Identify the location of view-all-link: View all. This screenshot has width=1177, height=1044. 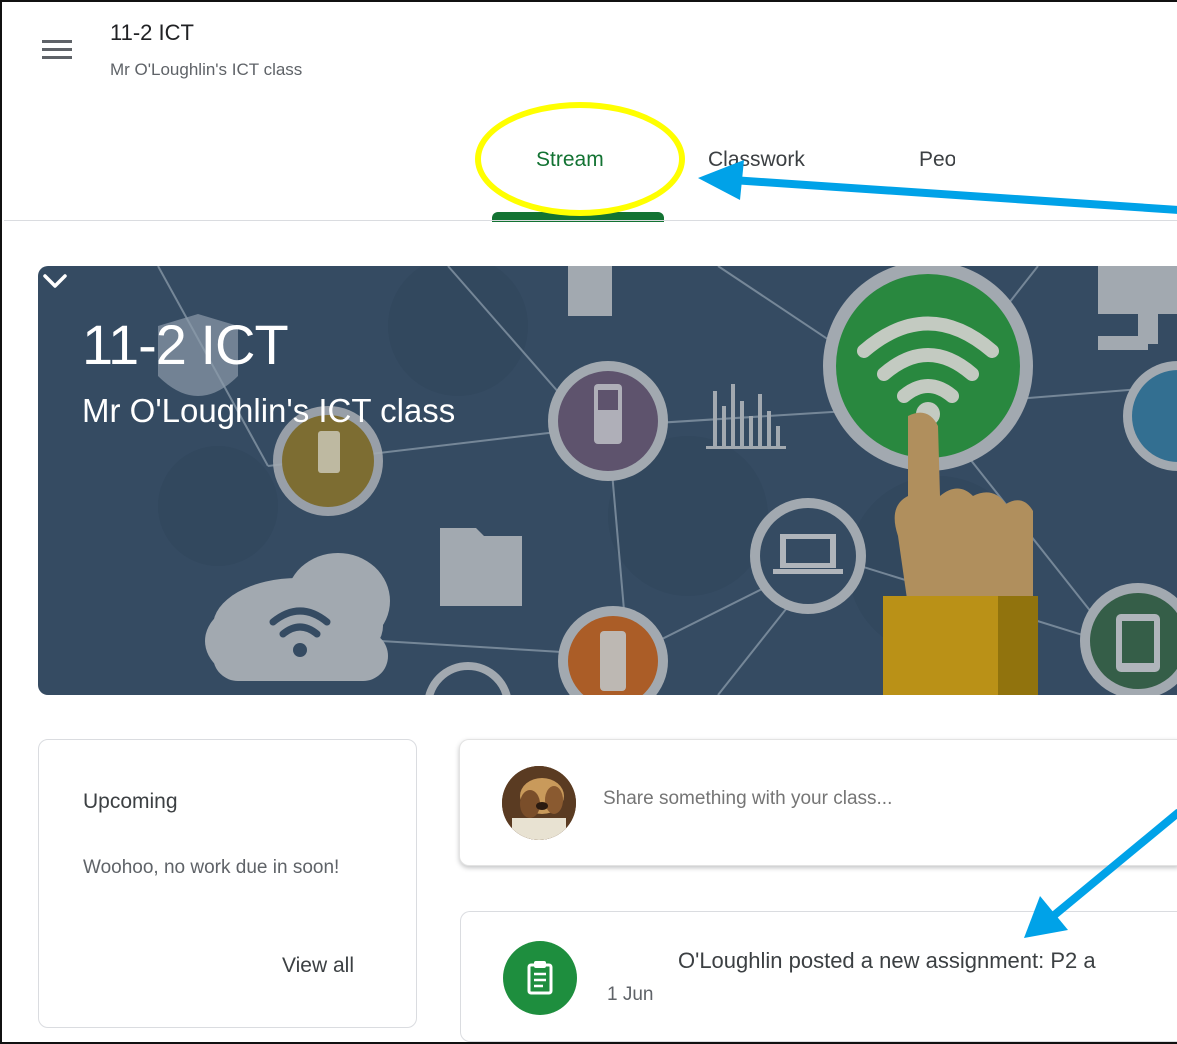
(318, 966).